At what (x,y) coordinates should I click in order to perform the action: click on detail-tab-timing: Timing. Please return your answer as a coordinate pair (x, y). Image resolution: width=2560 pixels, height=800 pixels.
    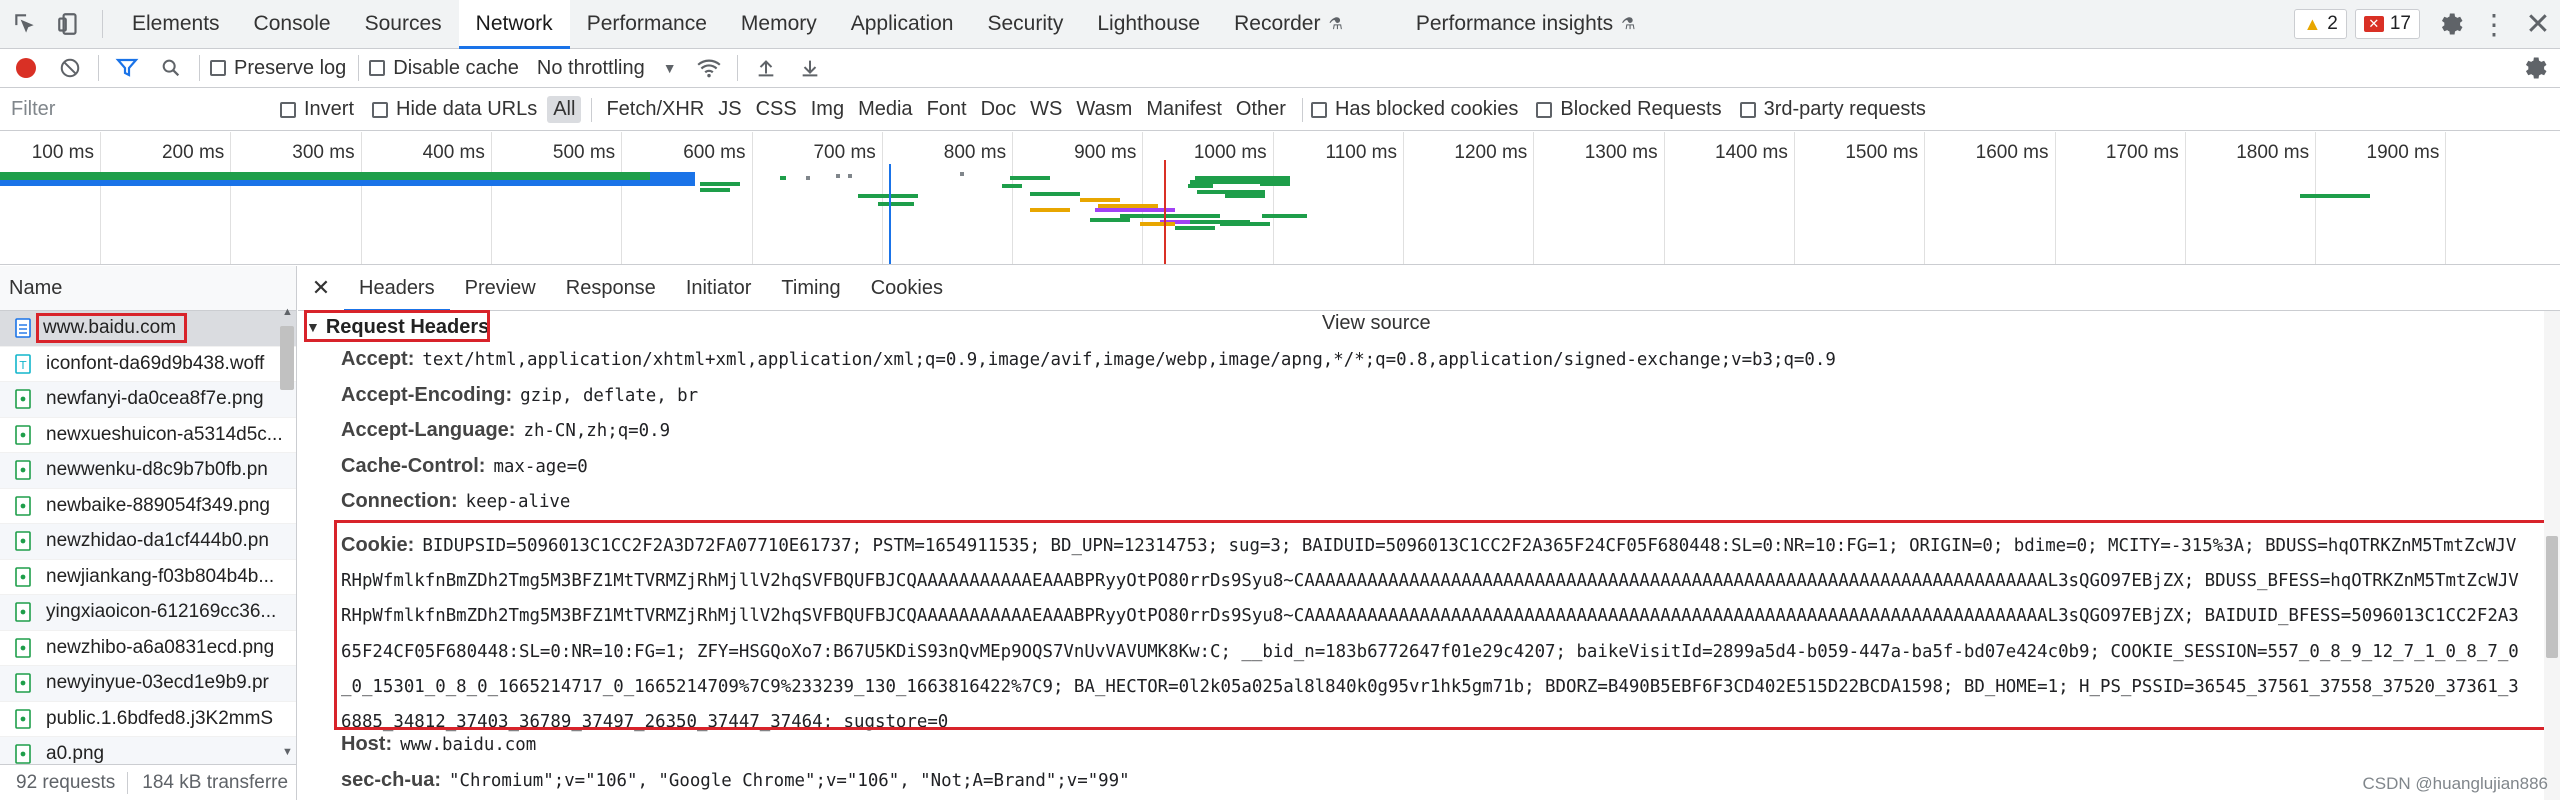
    Looking at the image, I should click on (810, 288).